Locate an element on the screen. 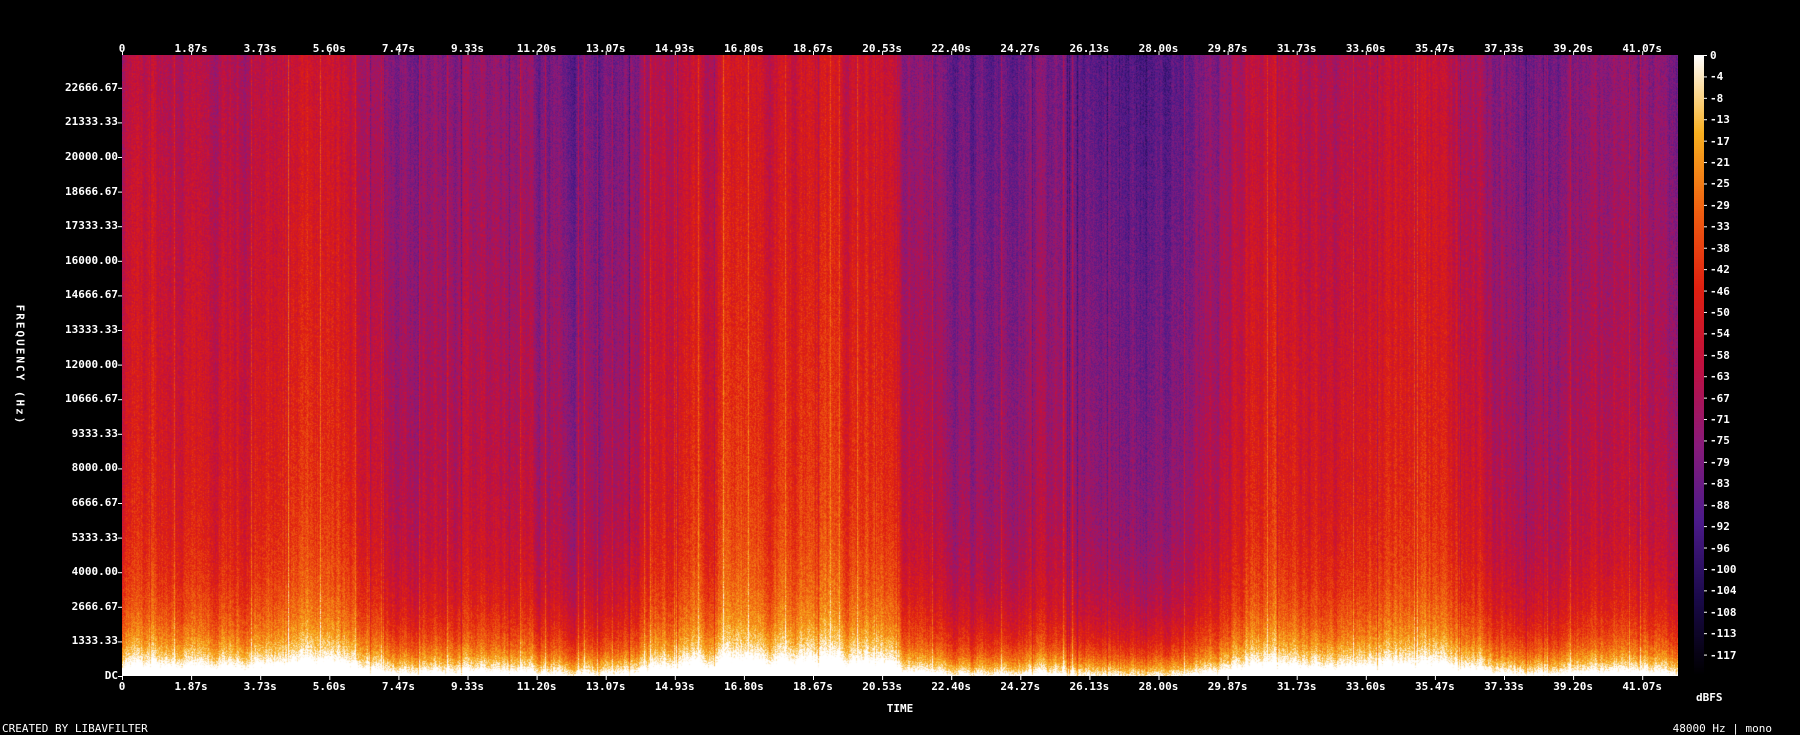 Image resolution: width=1800 pixels, height=735 pixels. credit-text: CREATED BY LIBAVFILTER is located at coordinates (75, 728).